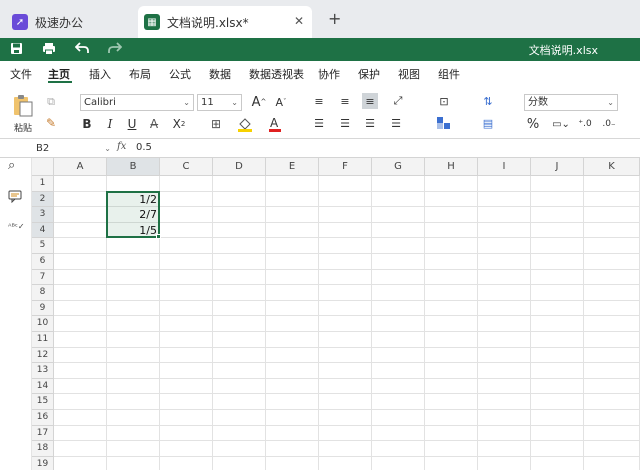 The image size is (640, 470). What do you see at coordinates (43, 246) in the screenshot?
I see `row-header-5: 5` at bounding box center [43, 246].